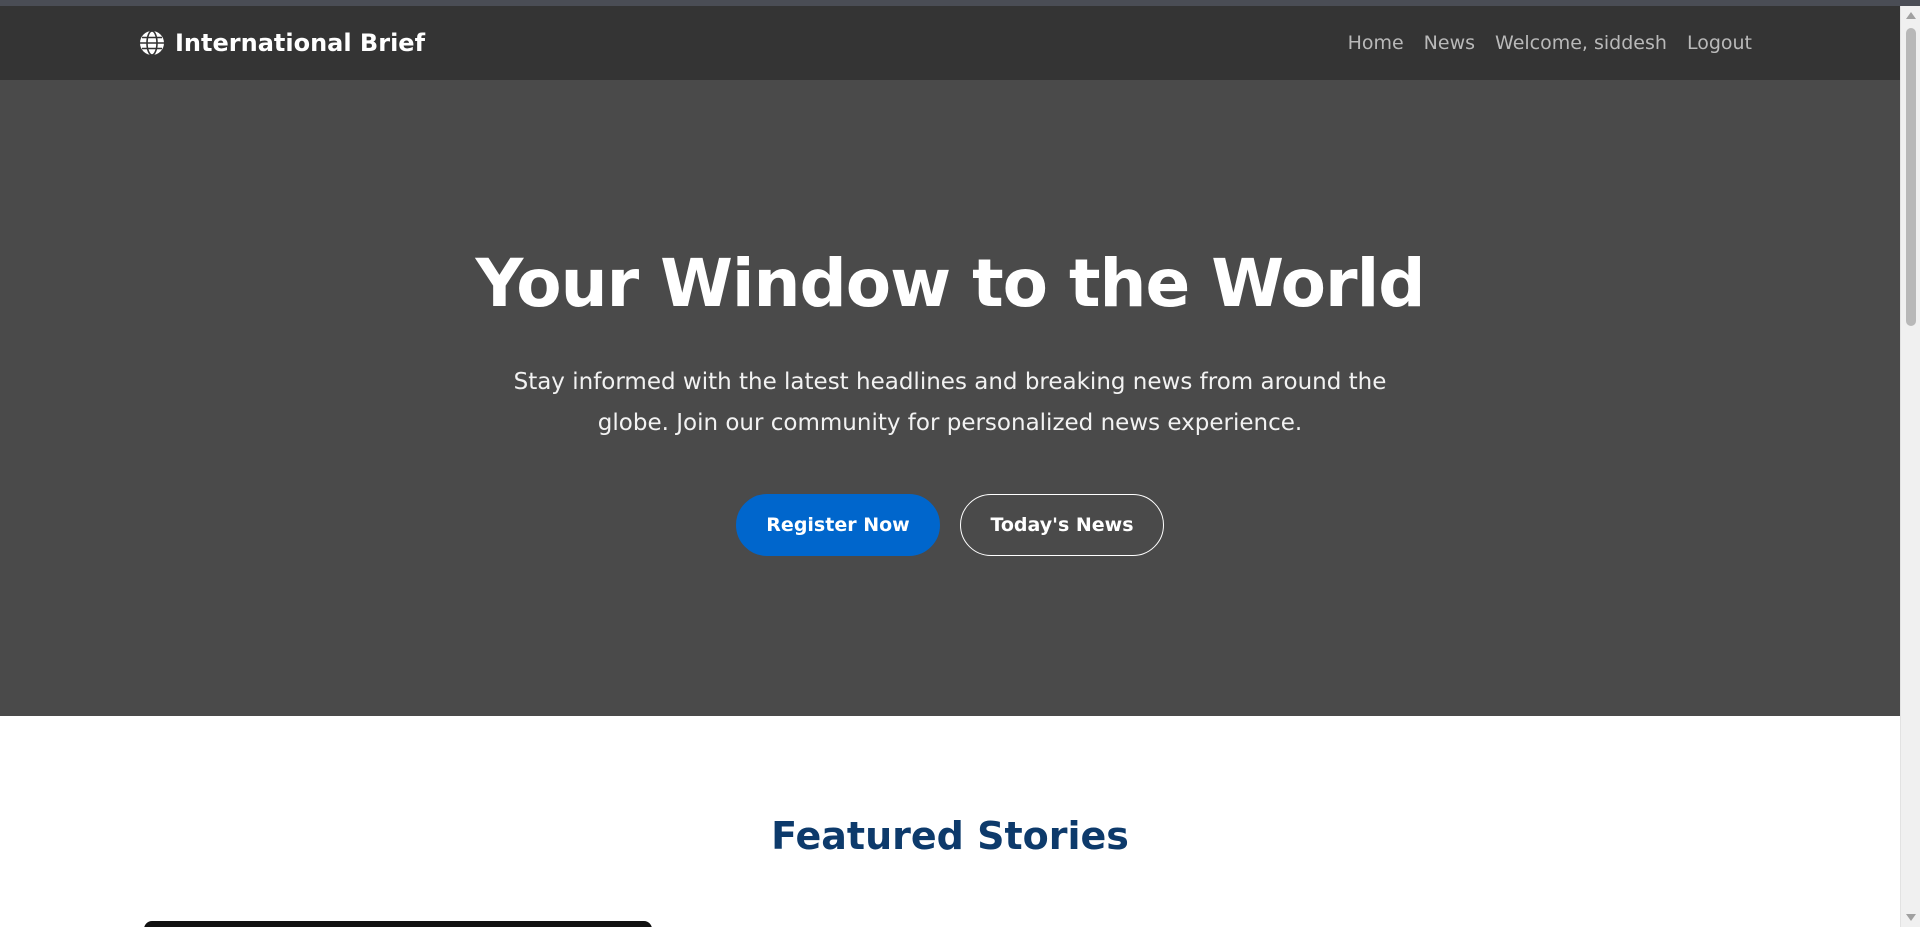 This screenshot has width=1920, height=927. Describe the element at coordinates (950, 836) in the screenshot. I see `featured-stories-heading: Featured Stories` at that location.